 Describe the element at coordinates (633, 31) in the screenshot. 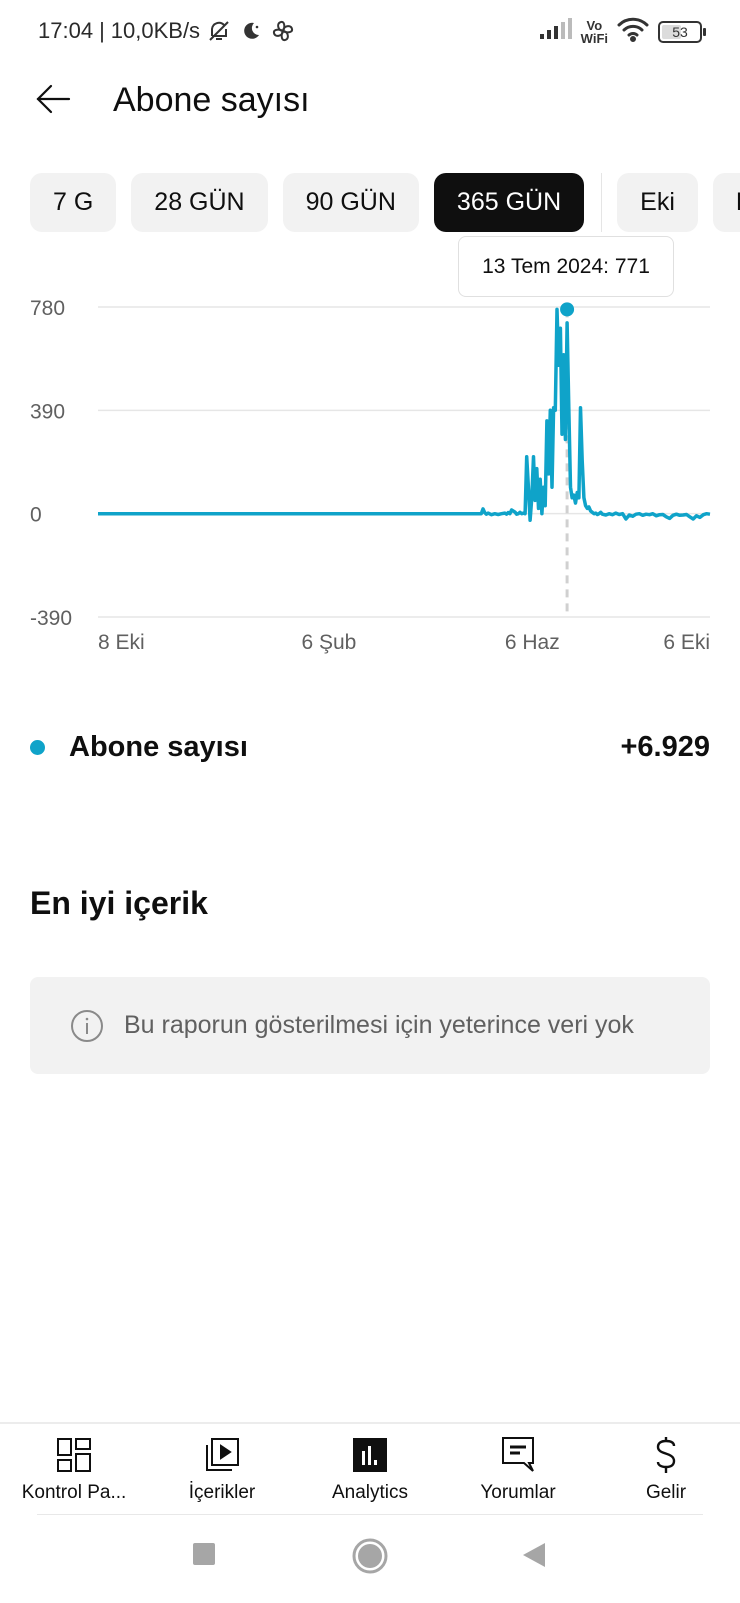

I see `wifi-icon` at that location.